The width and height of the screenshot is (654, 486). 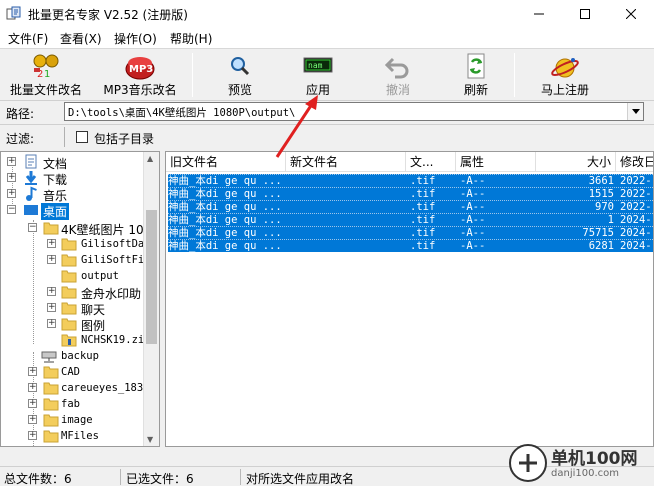 What do you see at coordinates (76, 340) in the screenshot?
I see `tree-item-zip: NCHSK19.zi` at bounding box center [76, 340].